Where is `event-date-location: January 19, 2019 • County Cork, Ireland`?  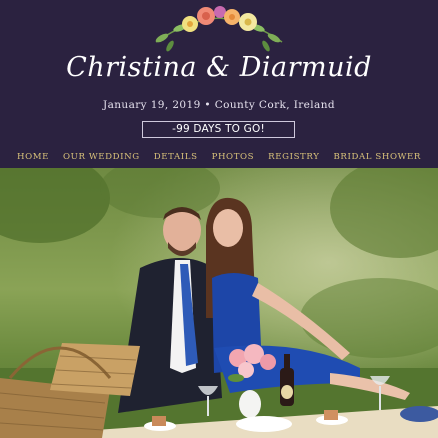
event-date-location: January 19, 2019 • County Cork, Ireland is located at coordinates (219, 105).